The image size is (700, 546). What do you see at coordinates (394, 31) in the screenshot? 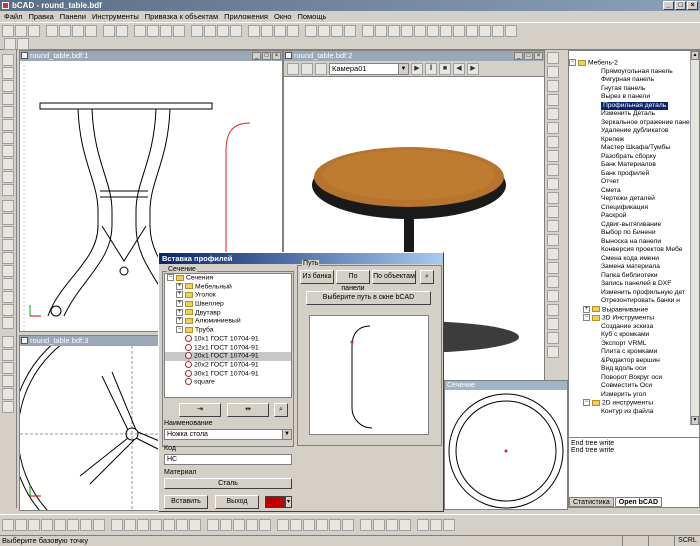
I see `snap-center-icon` at bounding box center [394, 31].